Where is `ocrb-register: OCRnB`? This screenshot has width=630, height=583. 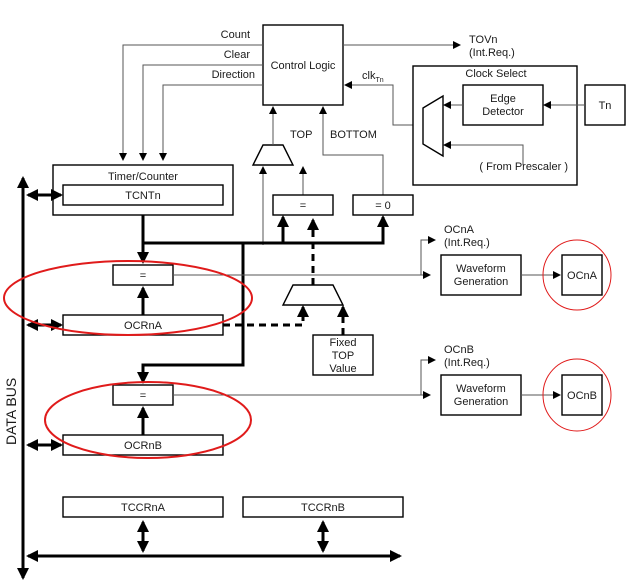
ocrb-register: OCRnB is located at coordinates (143, 445).